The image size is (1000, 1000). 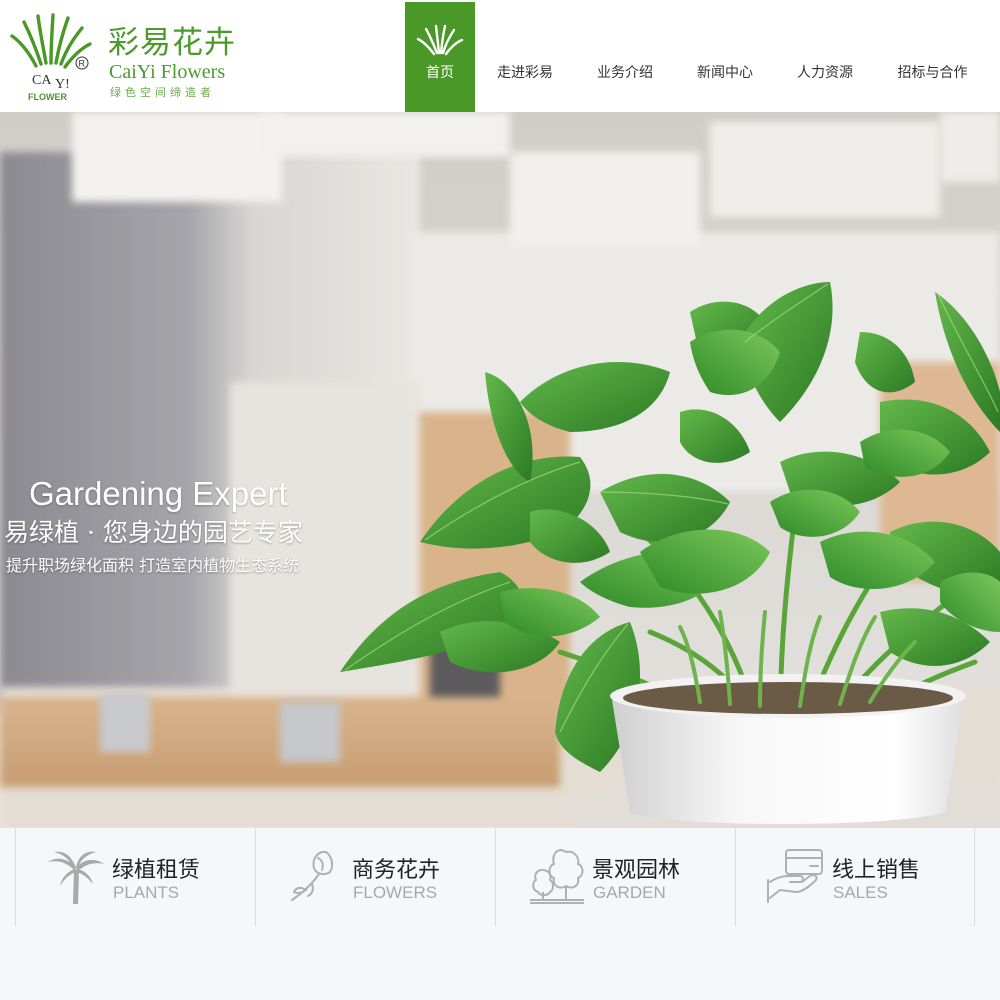 I want to click on service-title: 景观园林, so click(x=636, y=870).